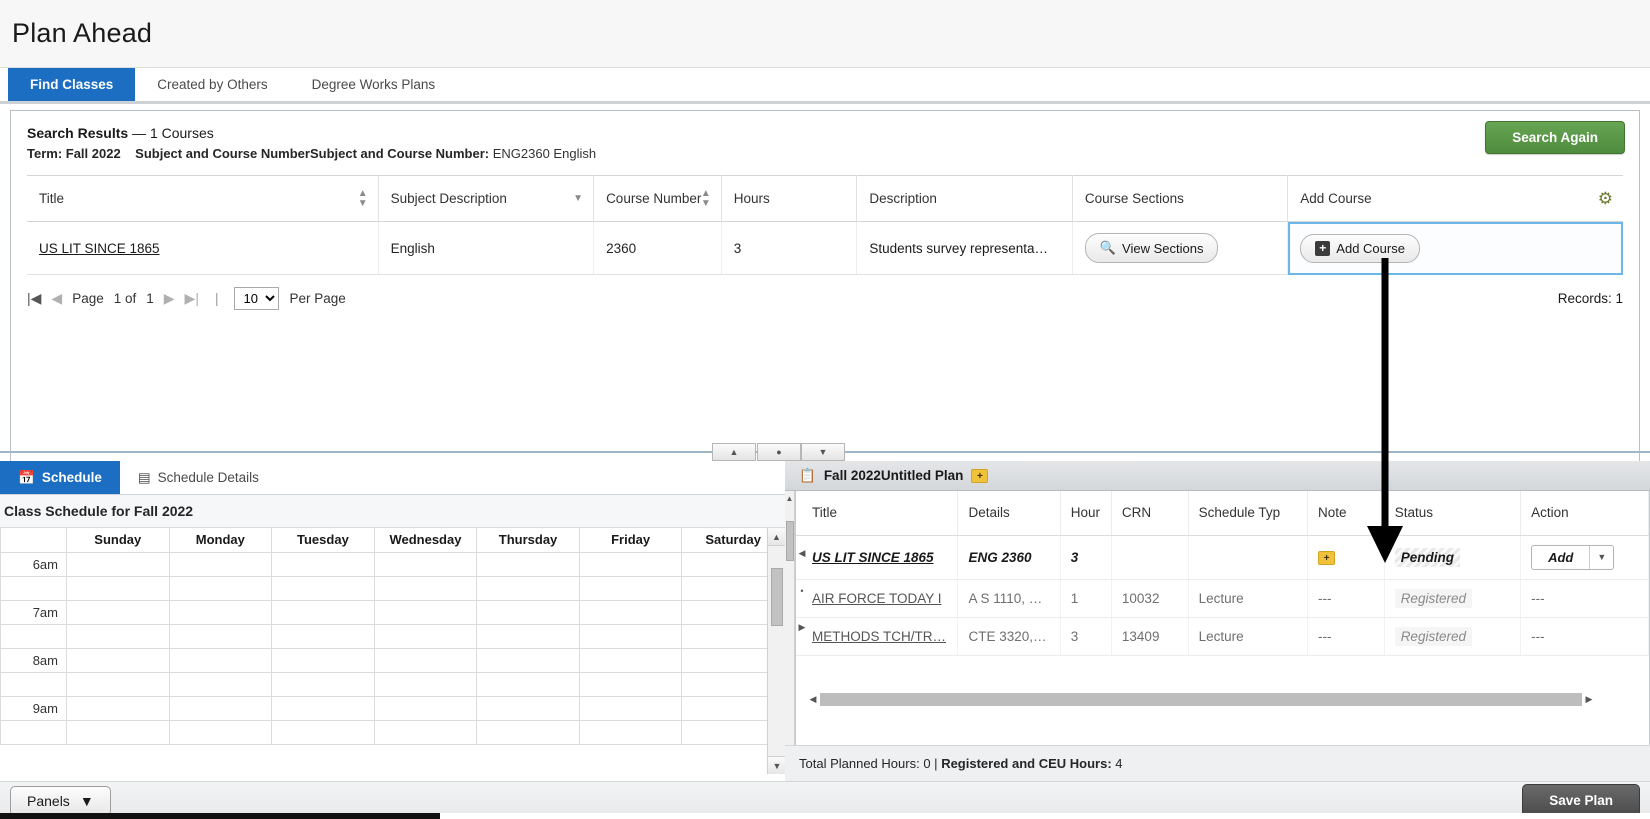  I want to click on tab-find-classes: Find Classes, so click(72, 84).